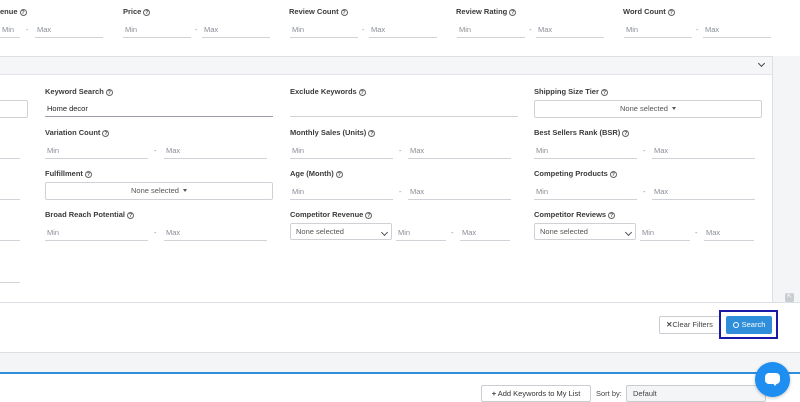 The width and height of the screenshot is (800, 402). What do you see at coordinates (85, 214) in the screenshot?
I see `broad-reach-label-text: Broad Reach Potential` at bounding box center [85, 214].